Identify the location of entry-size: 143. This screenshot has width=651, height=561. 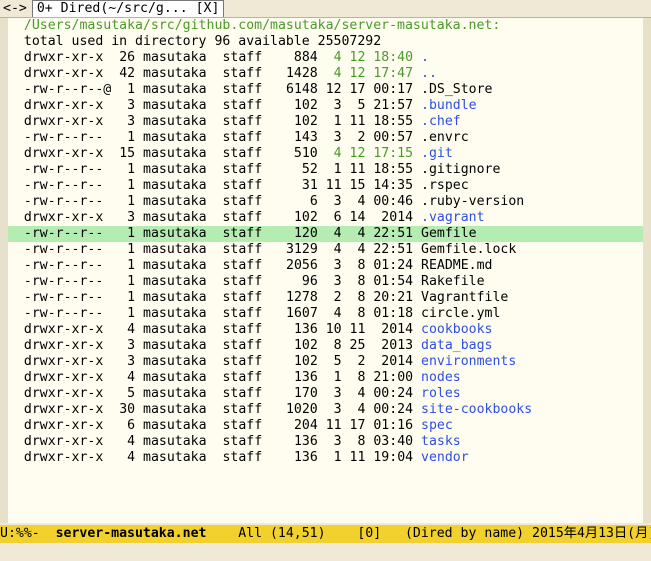
(305, 137).